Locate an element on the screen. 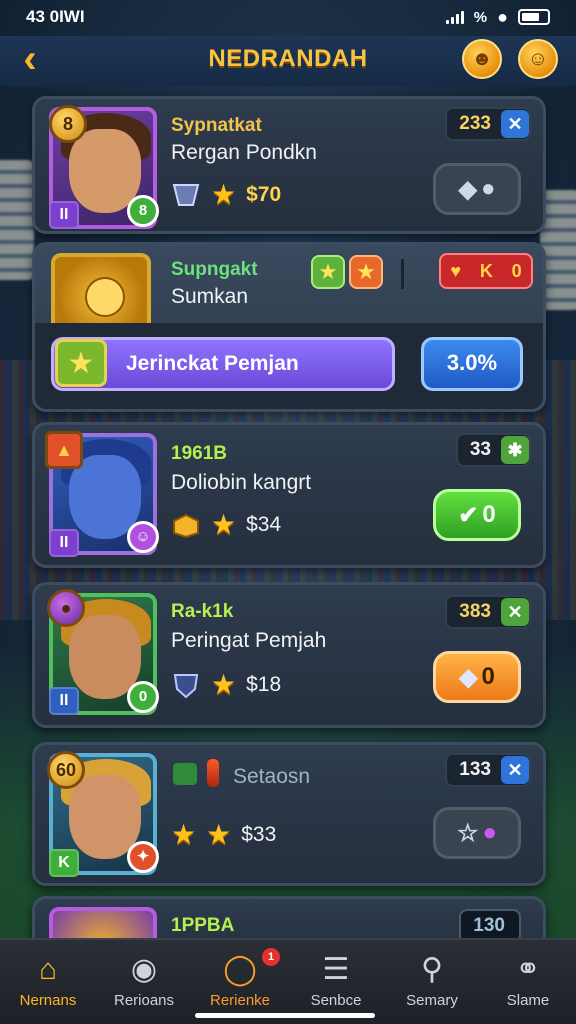  count-pill: 383 ✕ is located at coordinates (488, 612).